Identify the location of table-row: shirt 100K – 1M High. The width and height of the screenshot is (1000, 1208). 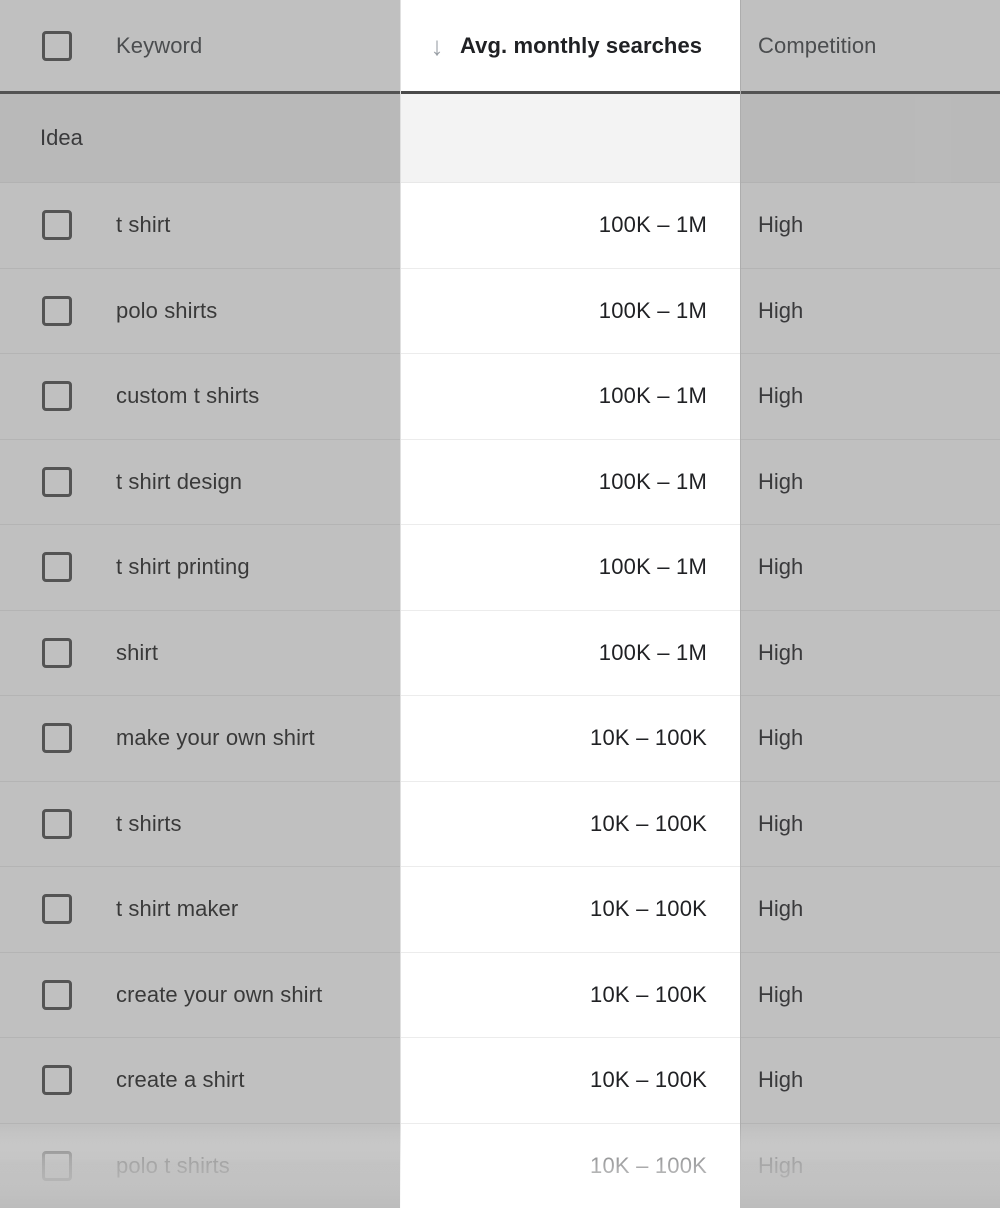
(500, 653).